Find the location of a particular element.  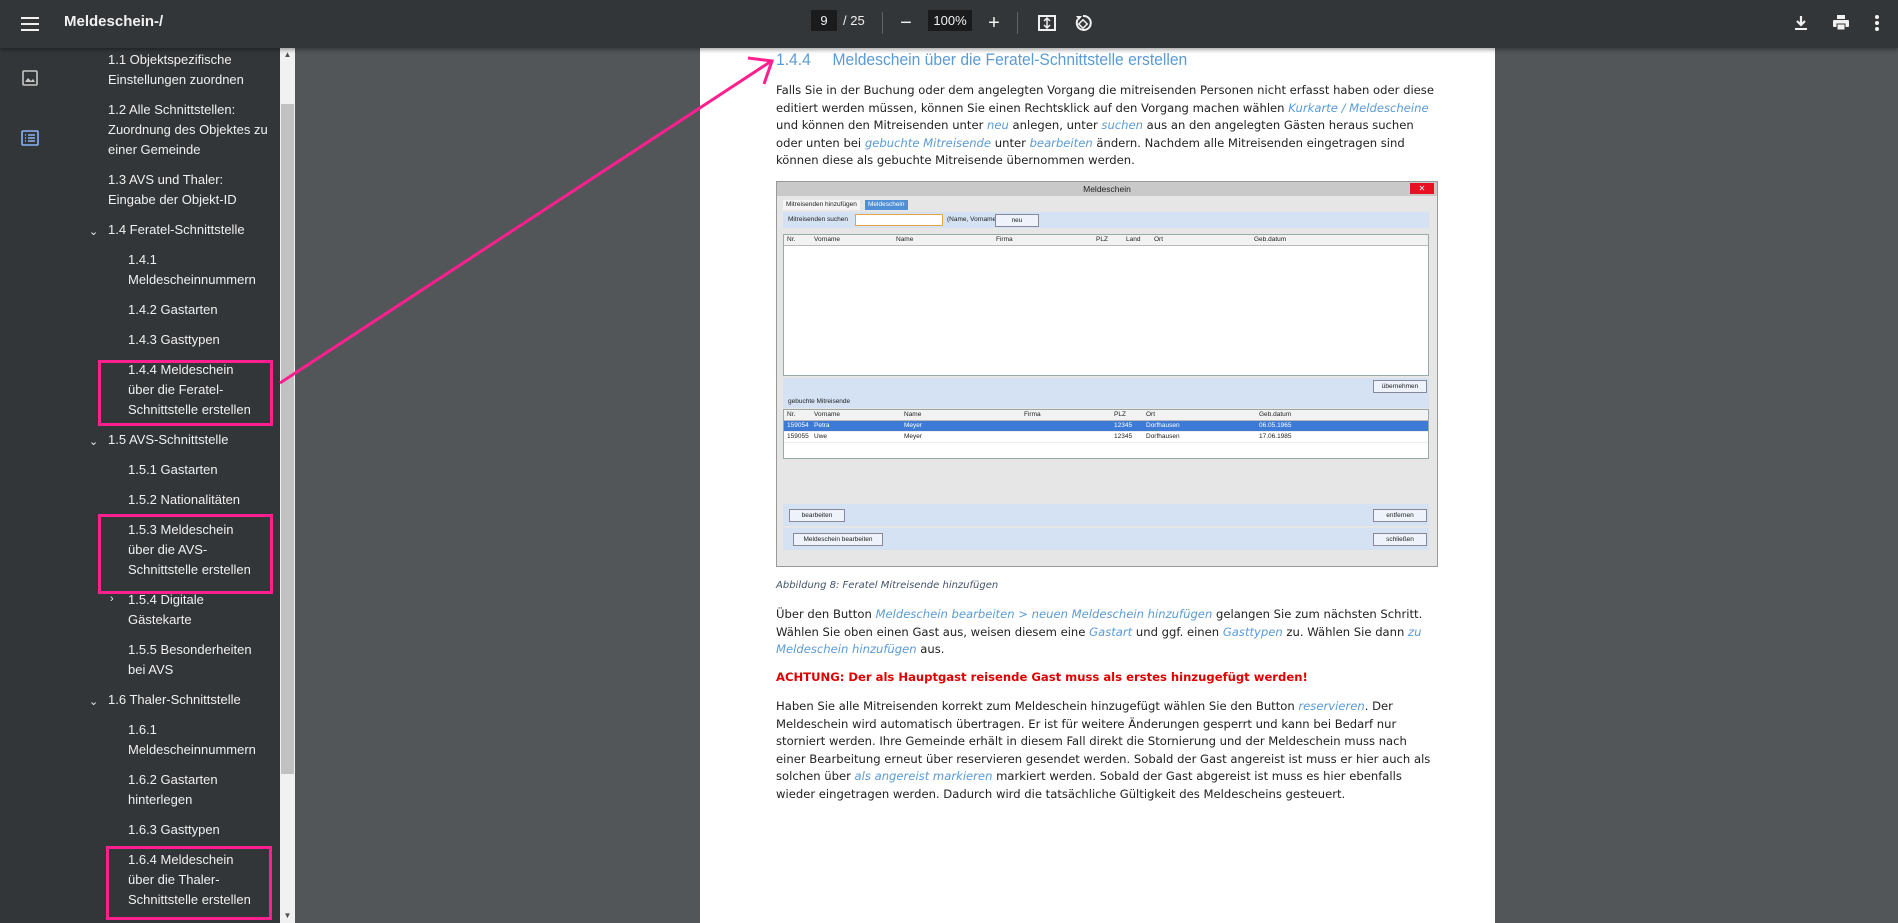

link-text: reservieren is located at coordinates (1331, 706).